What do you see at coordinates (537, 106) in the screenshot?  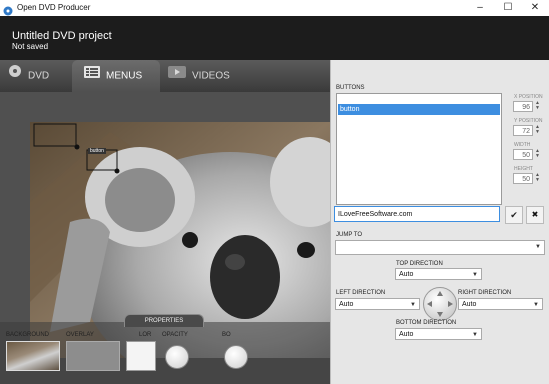 I see `x-spinner: ▲ ▼` at bounding box center [537, 106].